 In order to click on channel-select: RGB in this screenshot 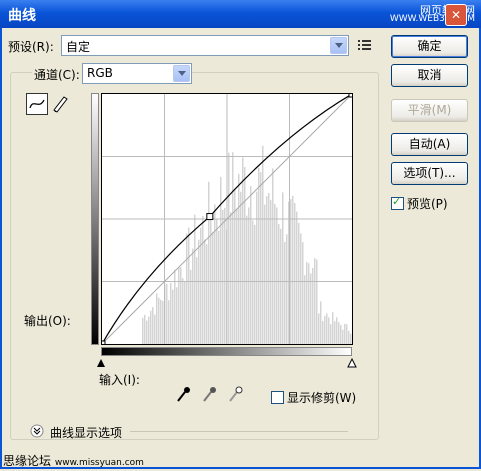, I will do `click(137, 73)`.